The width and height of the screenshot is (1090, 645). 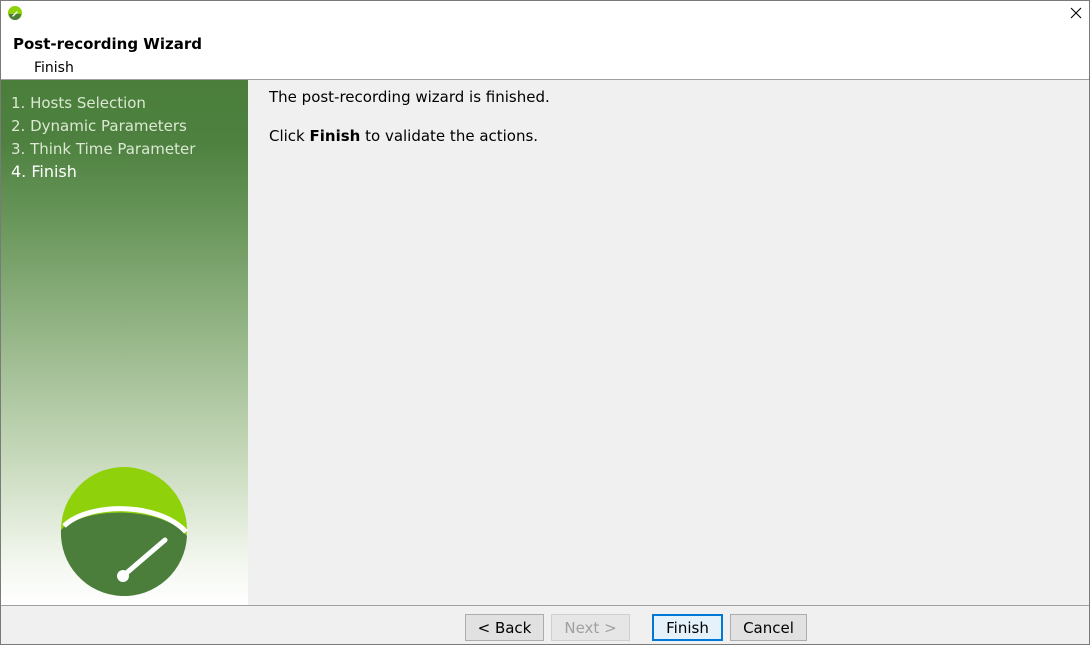 I want to click on cancel-button: Cancel, so click(x=768, y=627).